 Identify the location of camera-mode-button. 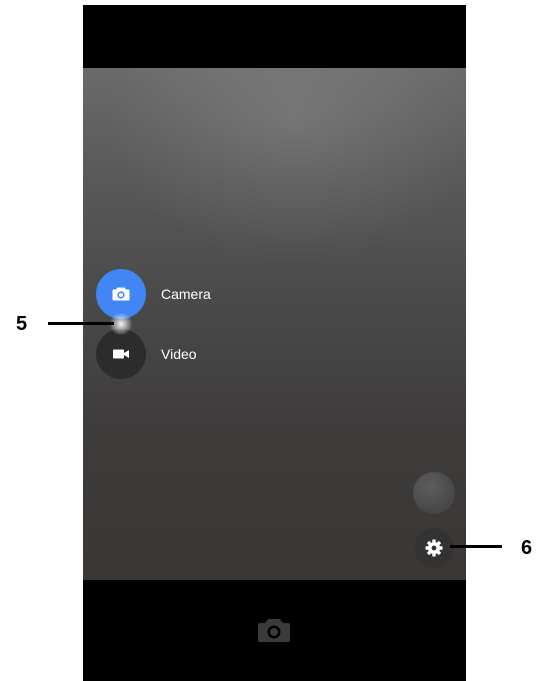
(121, 294).